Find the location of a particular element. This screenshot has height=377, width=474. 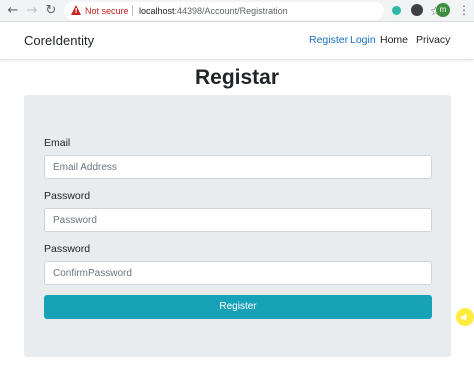

confirm-password-label: Password is located at coordinates (67, 249).